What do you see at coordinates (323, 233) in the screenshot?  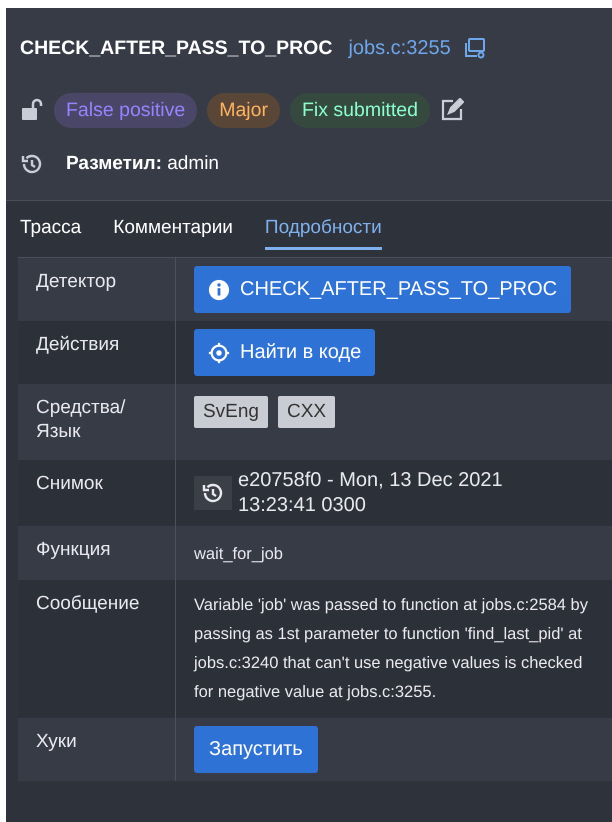 I see `tab: Подробности` at bounding box center [323, 233].